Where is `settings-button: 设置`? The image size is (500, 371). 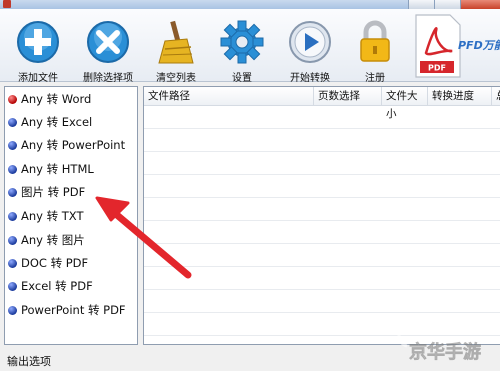
settings-button: 设置 is located at coordinates (242, 46).